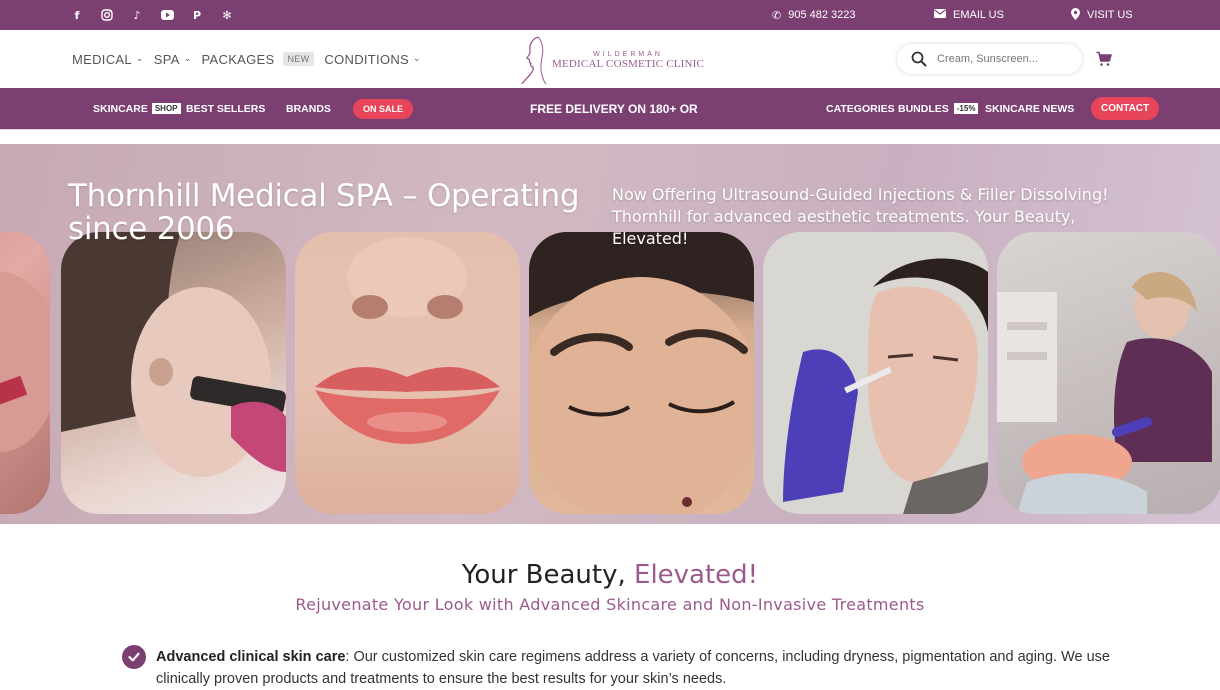  I want to click on hero-photo-facial-treatment, so click(1108, 373).